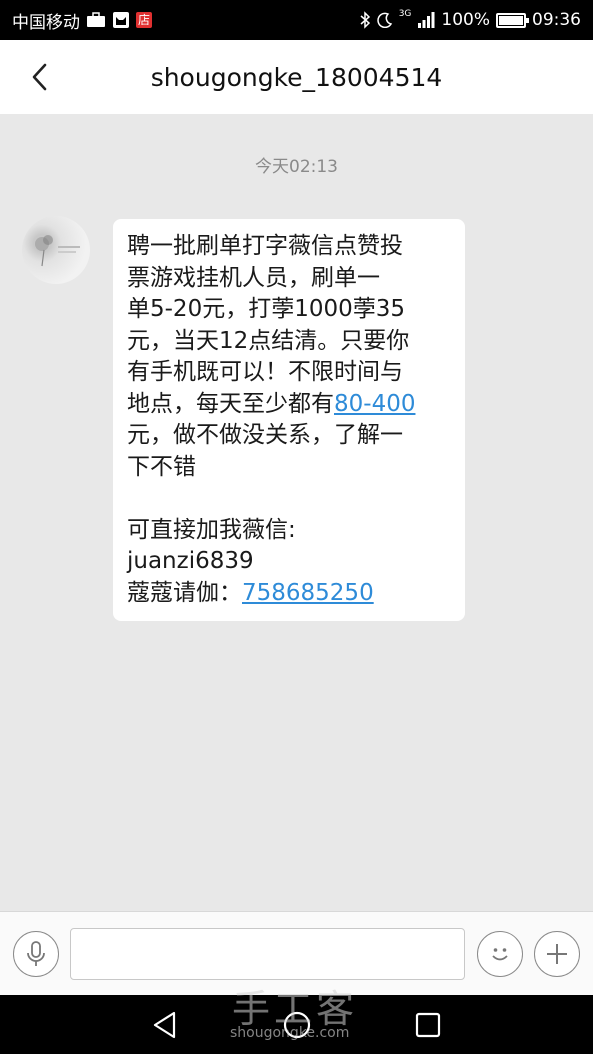  Describe the element at coordinates (121, 20) in the screenshot. I see `cat-app-icon` at that location.